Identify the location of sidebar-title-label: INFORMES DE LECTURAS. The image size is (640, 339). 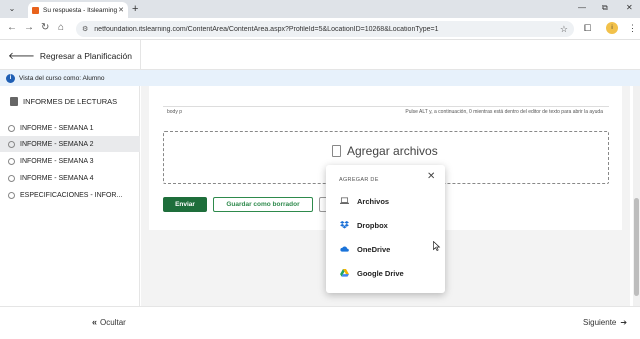
(70, 101).